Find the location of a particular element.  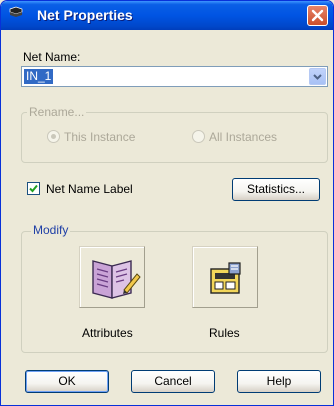

net-name-dropdown-button is located at coordinates (317, 76).